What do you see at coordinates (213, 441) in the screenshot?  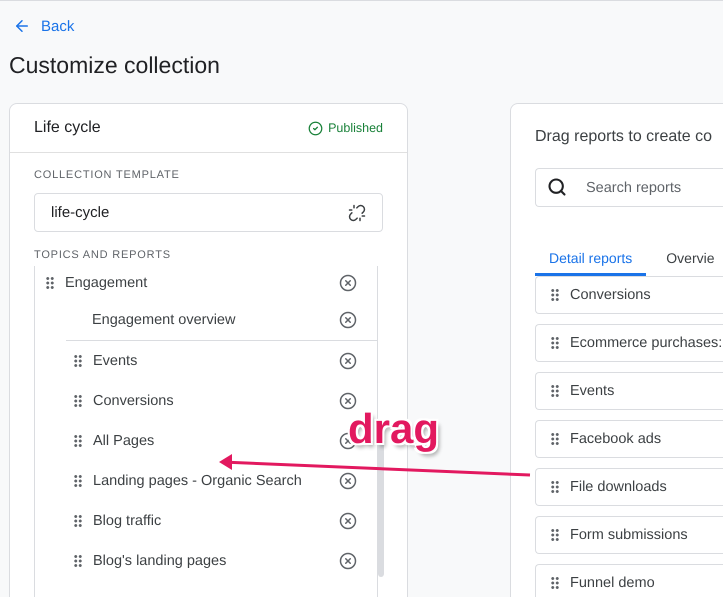 I see `report-item: All Pages` at bounding box center [213, 441].